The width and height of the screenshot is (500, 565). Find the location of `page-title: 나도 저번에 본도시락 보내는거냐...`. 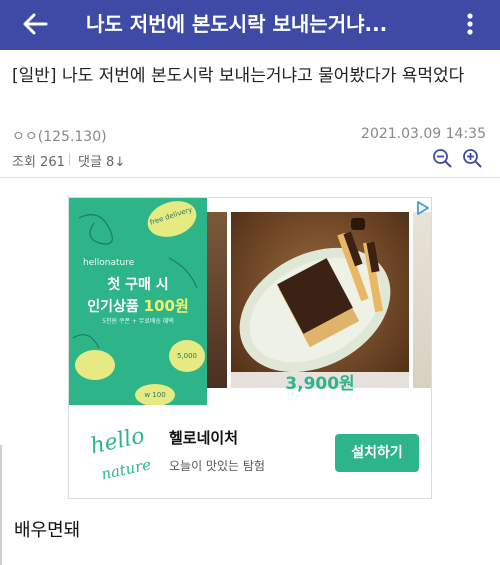

page-title: 나도 저번에 본도시락 보내는거냐... is located at coordinates (237, 24).